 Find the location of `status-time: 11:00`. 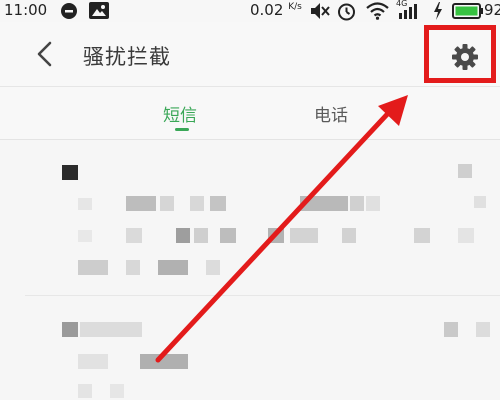

status-time: 11:00 is located at coordinates (26, 10).